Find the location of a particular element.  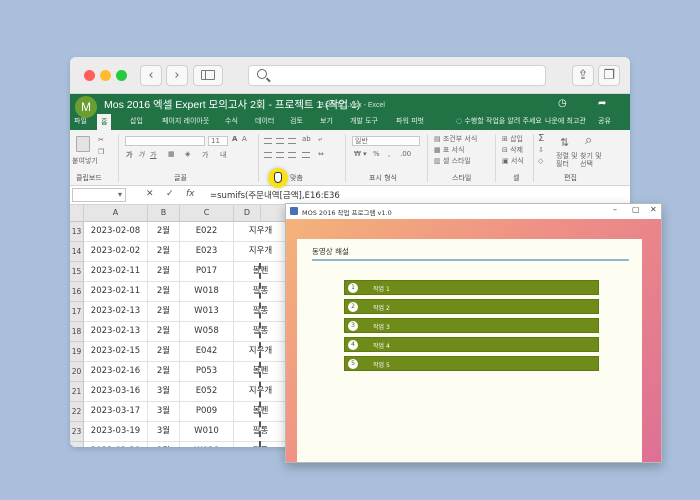

tab-insert: 삽입 is located at coordinates (136, 121).